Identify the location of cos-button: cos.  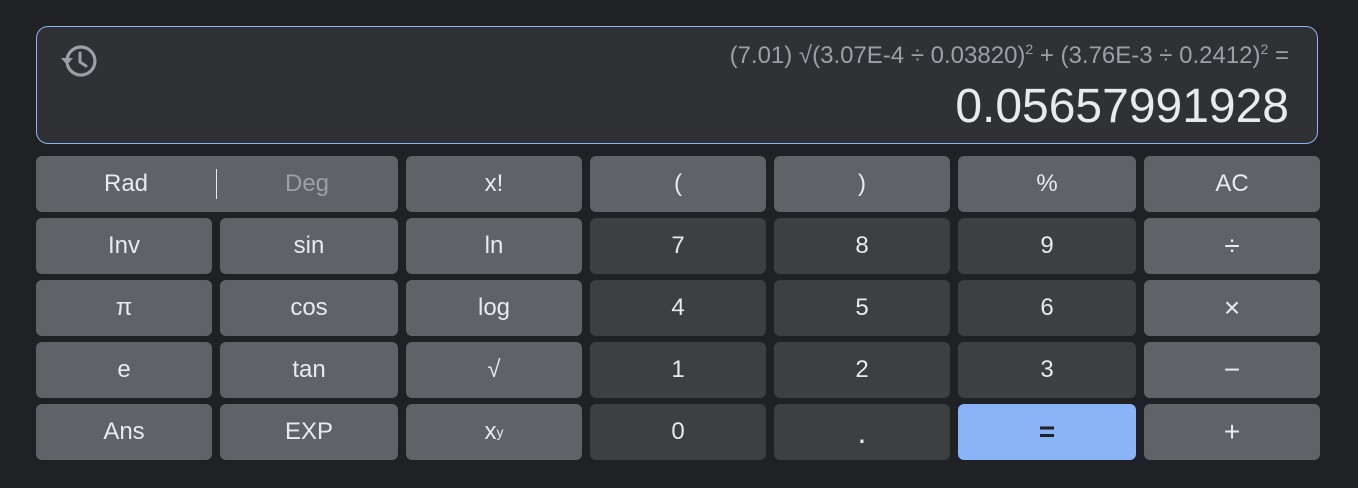
(309, 308).